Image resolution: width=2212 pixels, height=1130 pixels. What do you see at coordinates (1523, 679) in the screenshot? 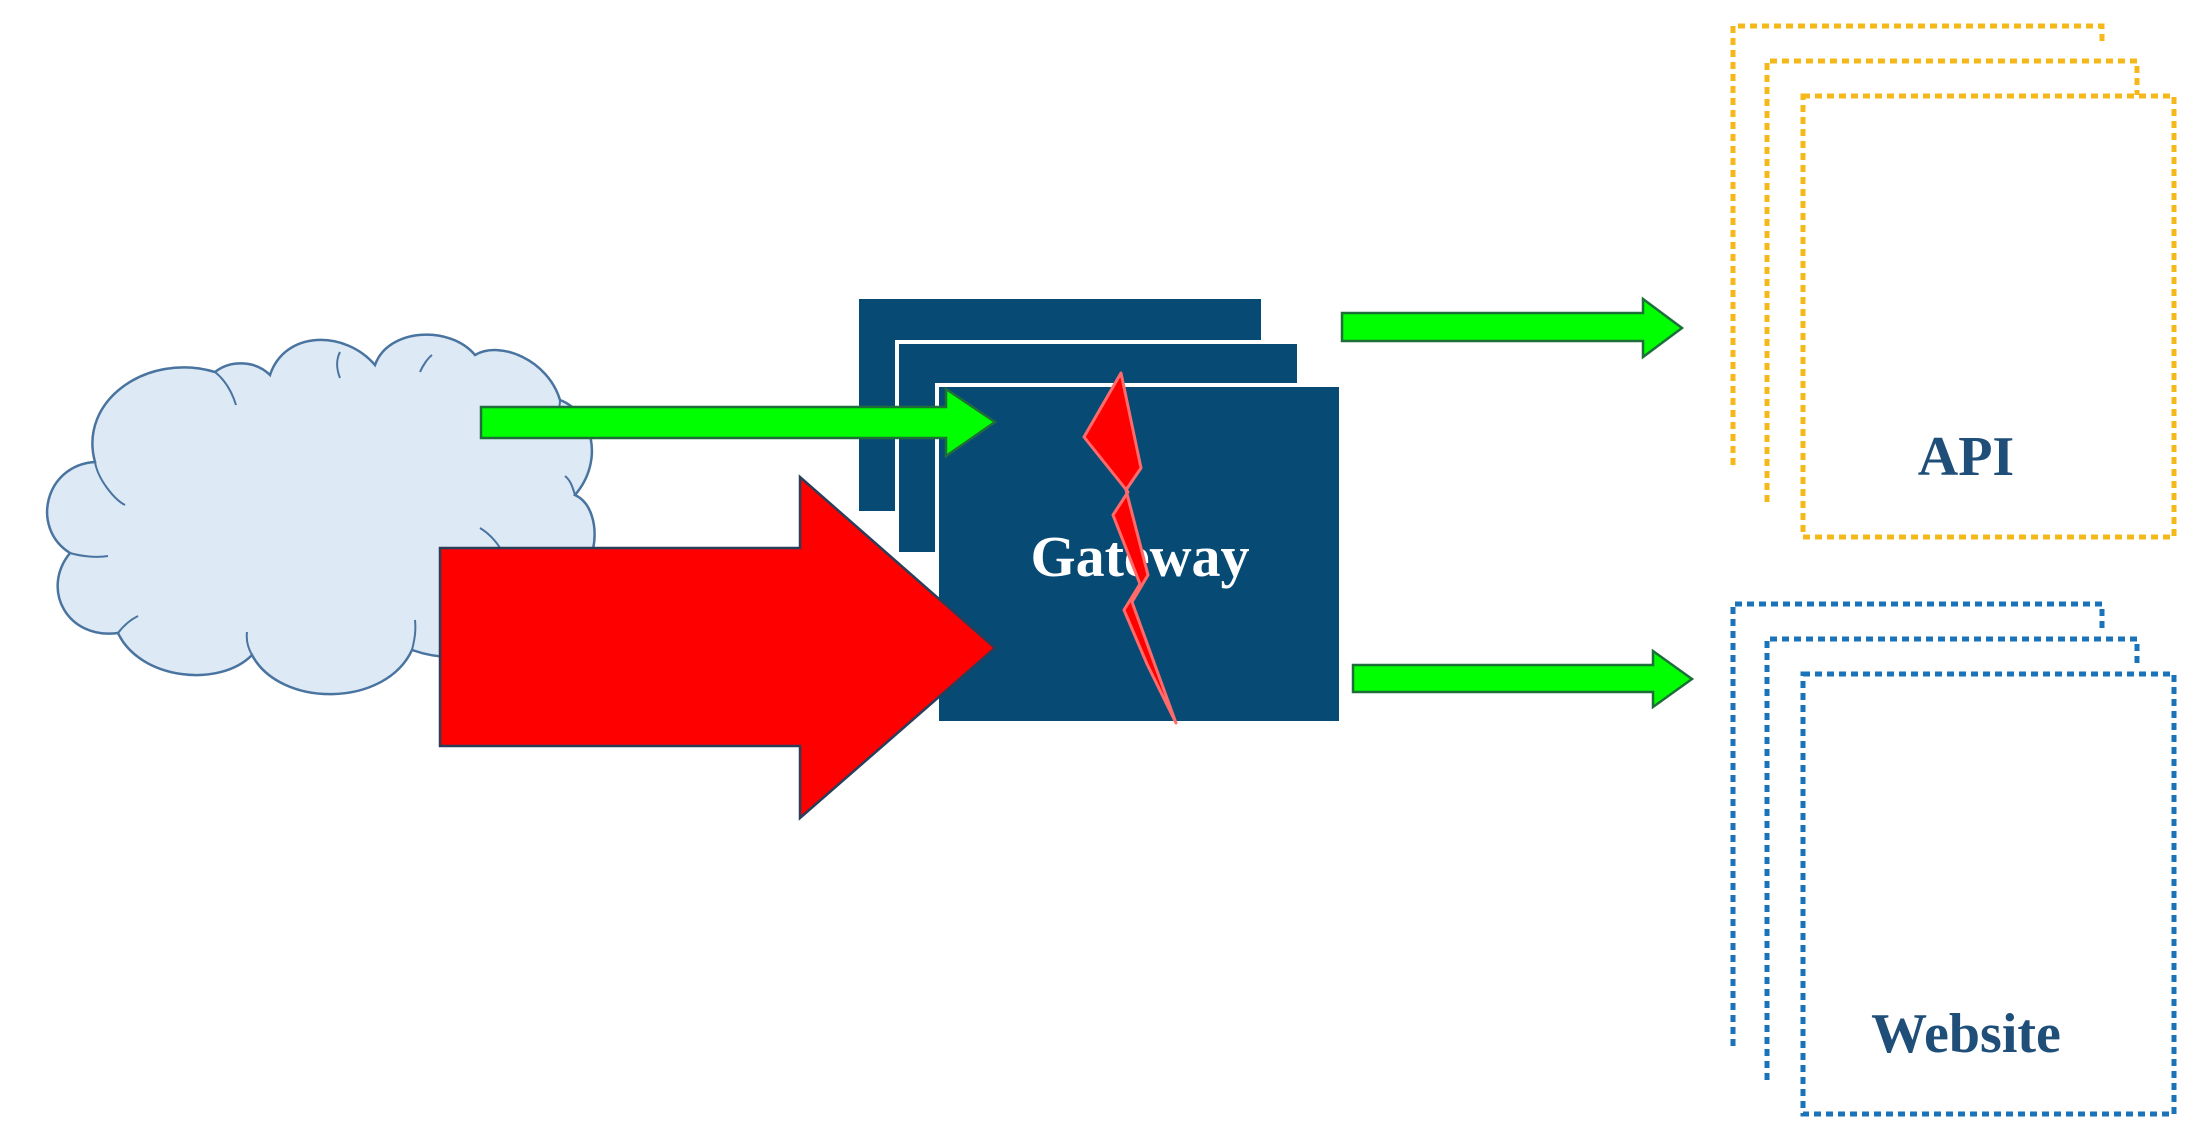
I see `green-arrow-gateway-to-website` at bounding box center [1523, 679].